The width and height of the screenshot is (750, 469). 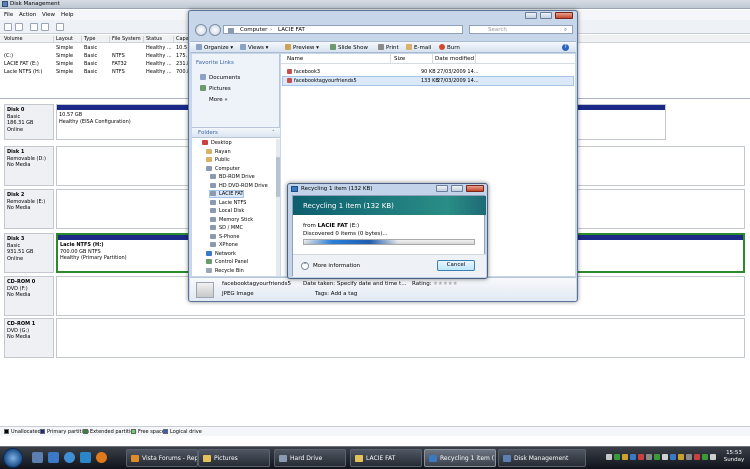 What do you see at coordinates (254, 47) in the screenshot?
I see `views-button: Views ▾` at bounding box center [254, 47].